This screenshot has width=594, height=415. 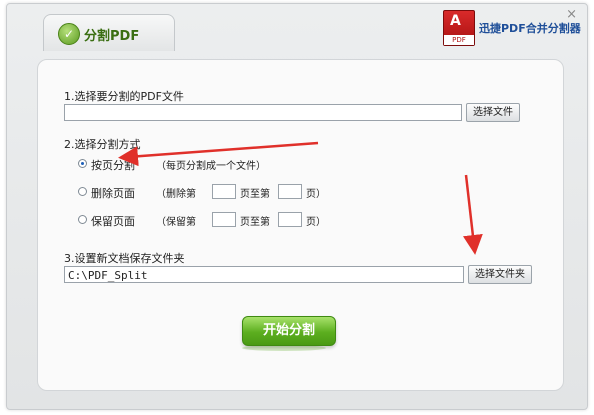 What do you see at coordinates (82, 219) in the screenshot?
I see `radio-keep-pages` at bounding box center [82, 219].